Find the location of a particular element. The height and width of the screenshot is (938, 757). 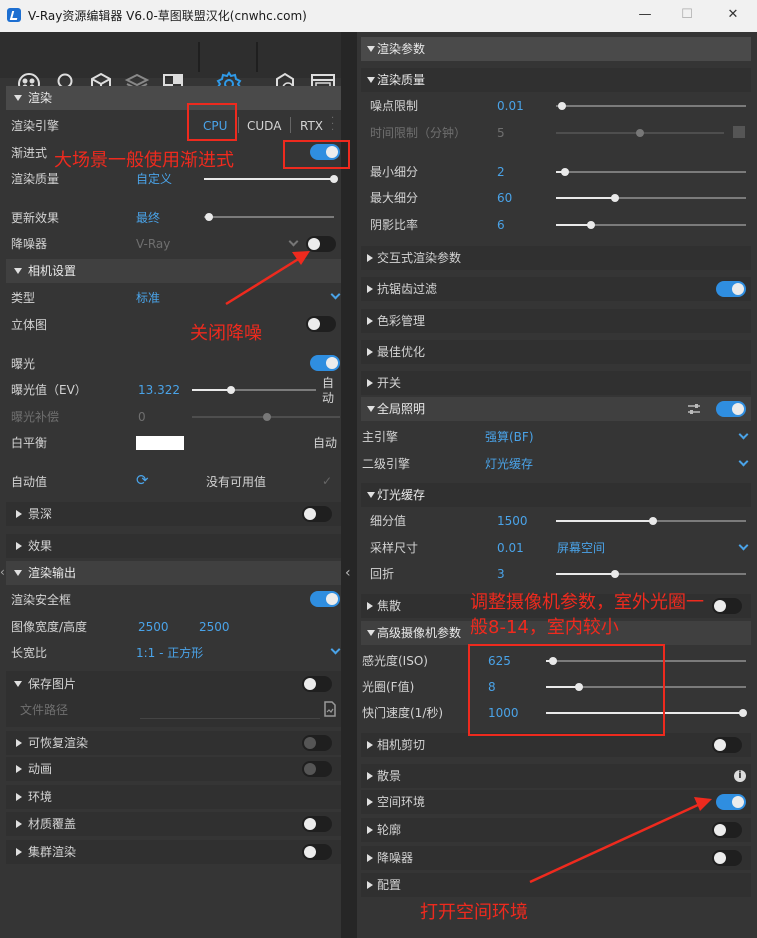

sample-size-value: 0.01 is located at coordinates (510, 548).